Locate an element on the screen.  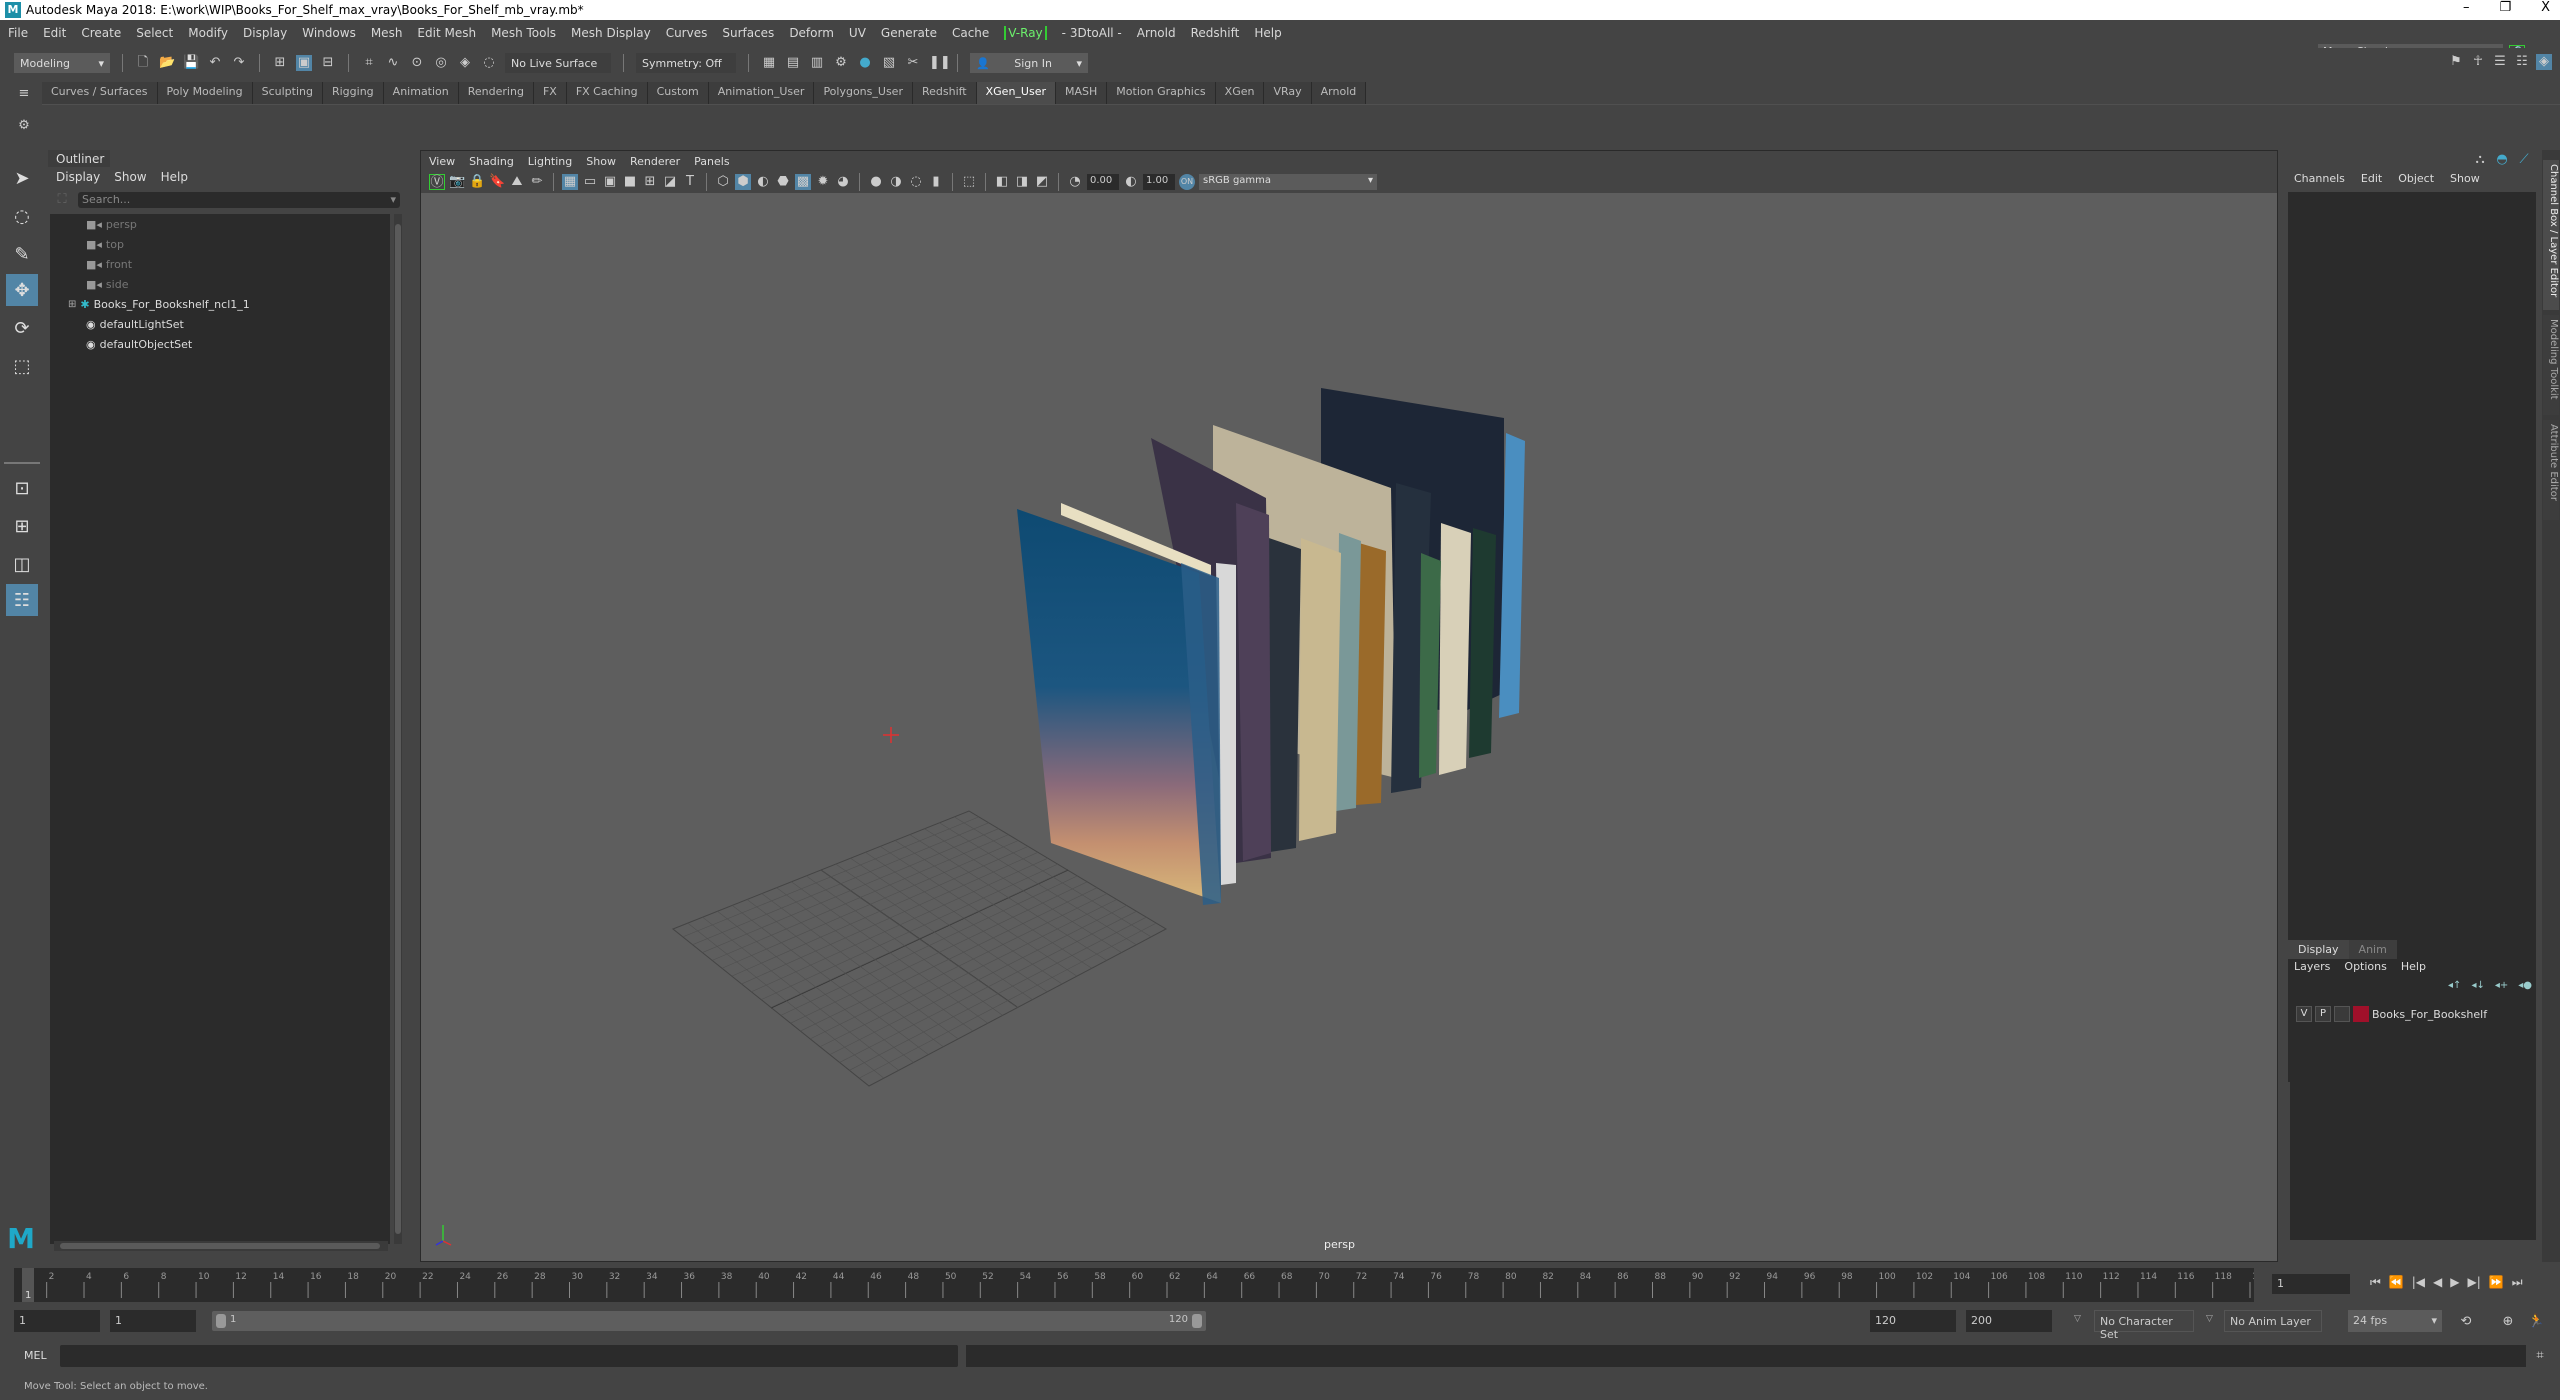
shelf-menu-icon: ≡ is located at coordinates (24, 94).